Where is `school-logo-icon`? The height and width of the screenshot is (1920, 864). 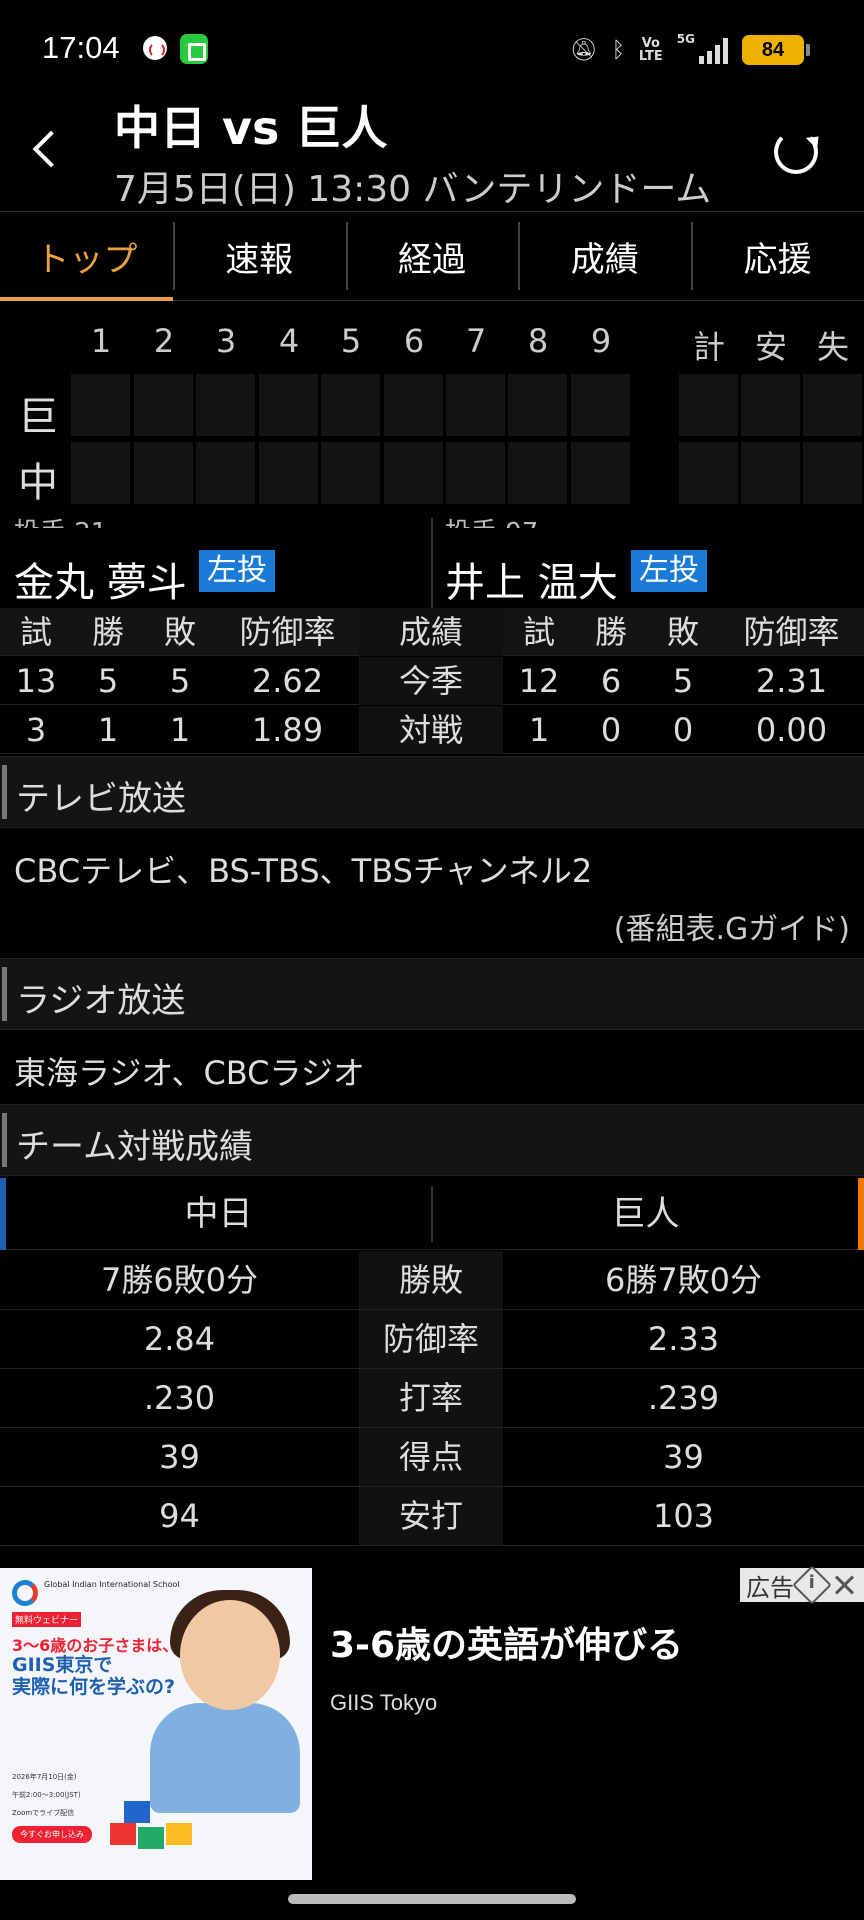
school-logo-icon is located at coordinates (25, 1593).